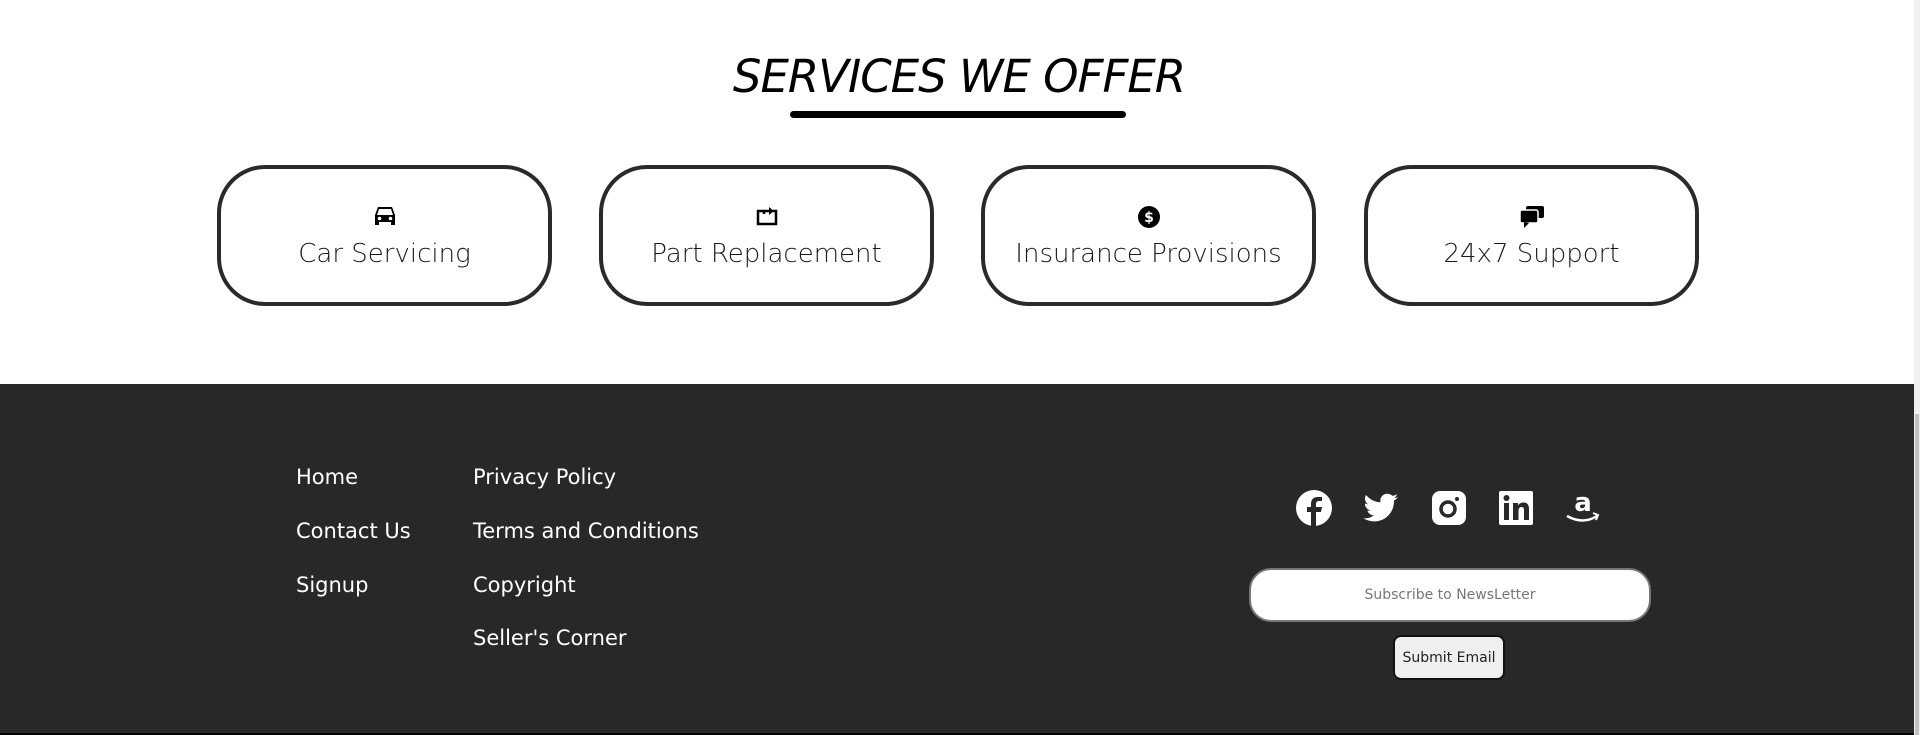  Describe the element at coordinates (958, 114) in the screenshot. I see `title-underline` at that location.